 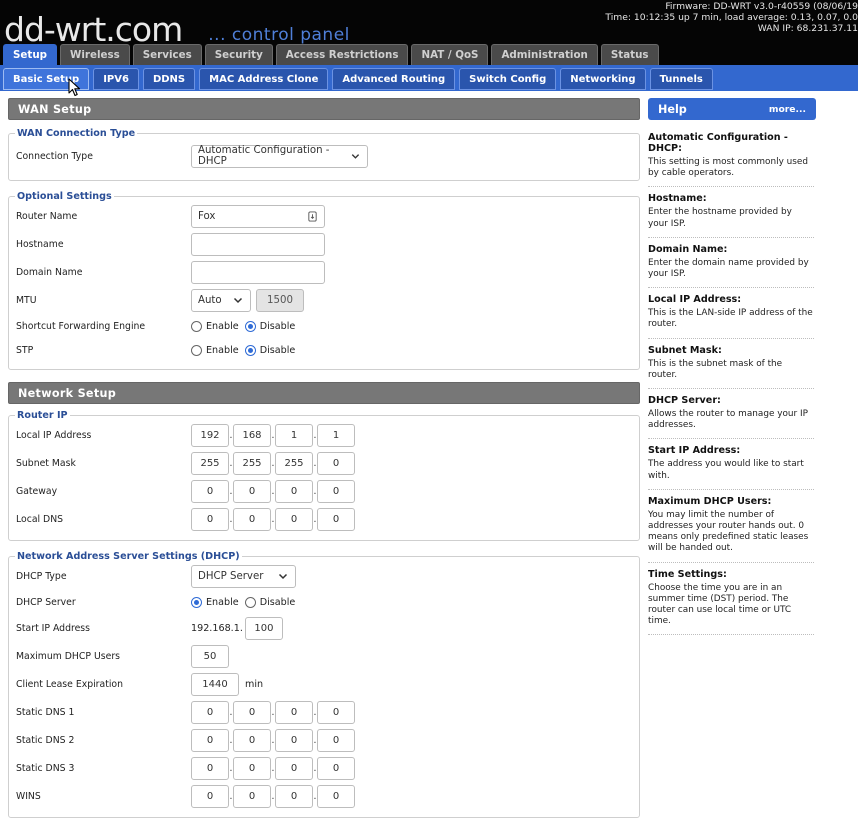 What do you see at coordinates (215, 684) in the screenshot?
I see `lease-expiration-input: 1440` at bounding box center [215, 684].